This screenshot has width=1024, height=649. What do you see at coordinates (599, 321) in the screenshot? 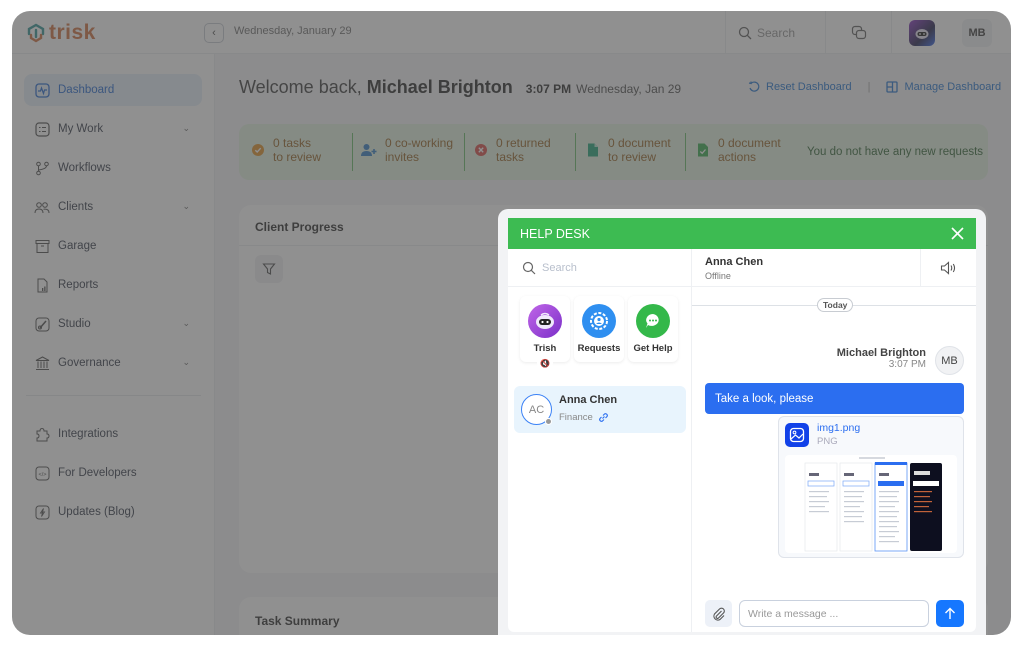
I see `gear-user-icon` at bounding box center [599, 321].